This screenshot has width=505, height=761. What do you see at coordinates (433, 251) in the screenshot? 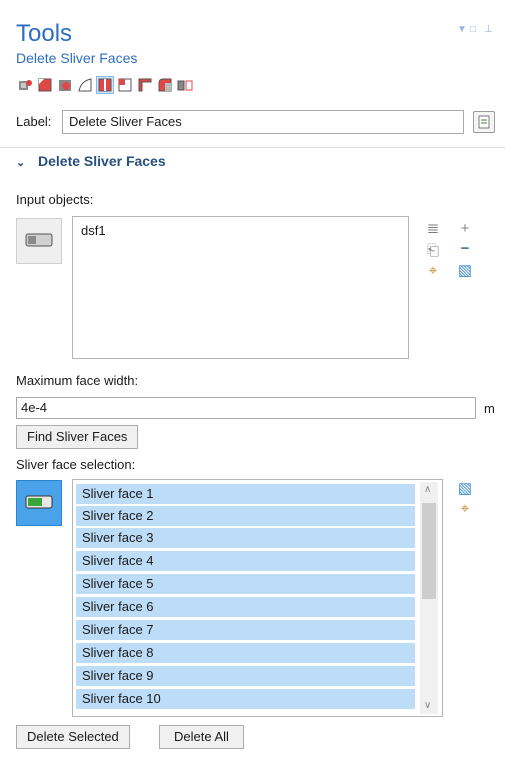
I see `copy-icon: ⎗` at bounding box center [433, 251].